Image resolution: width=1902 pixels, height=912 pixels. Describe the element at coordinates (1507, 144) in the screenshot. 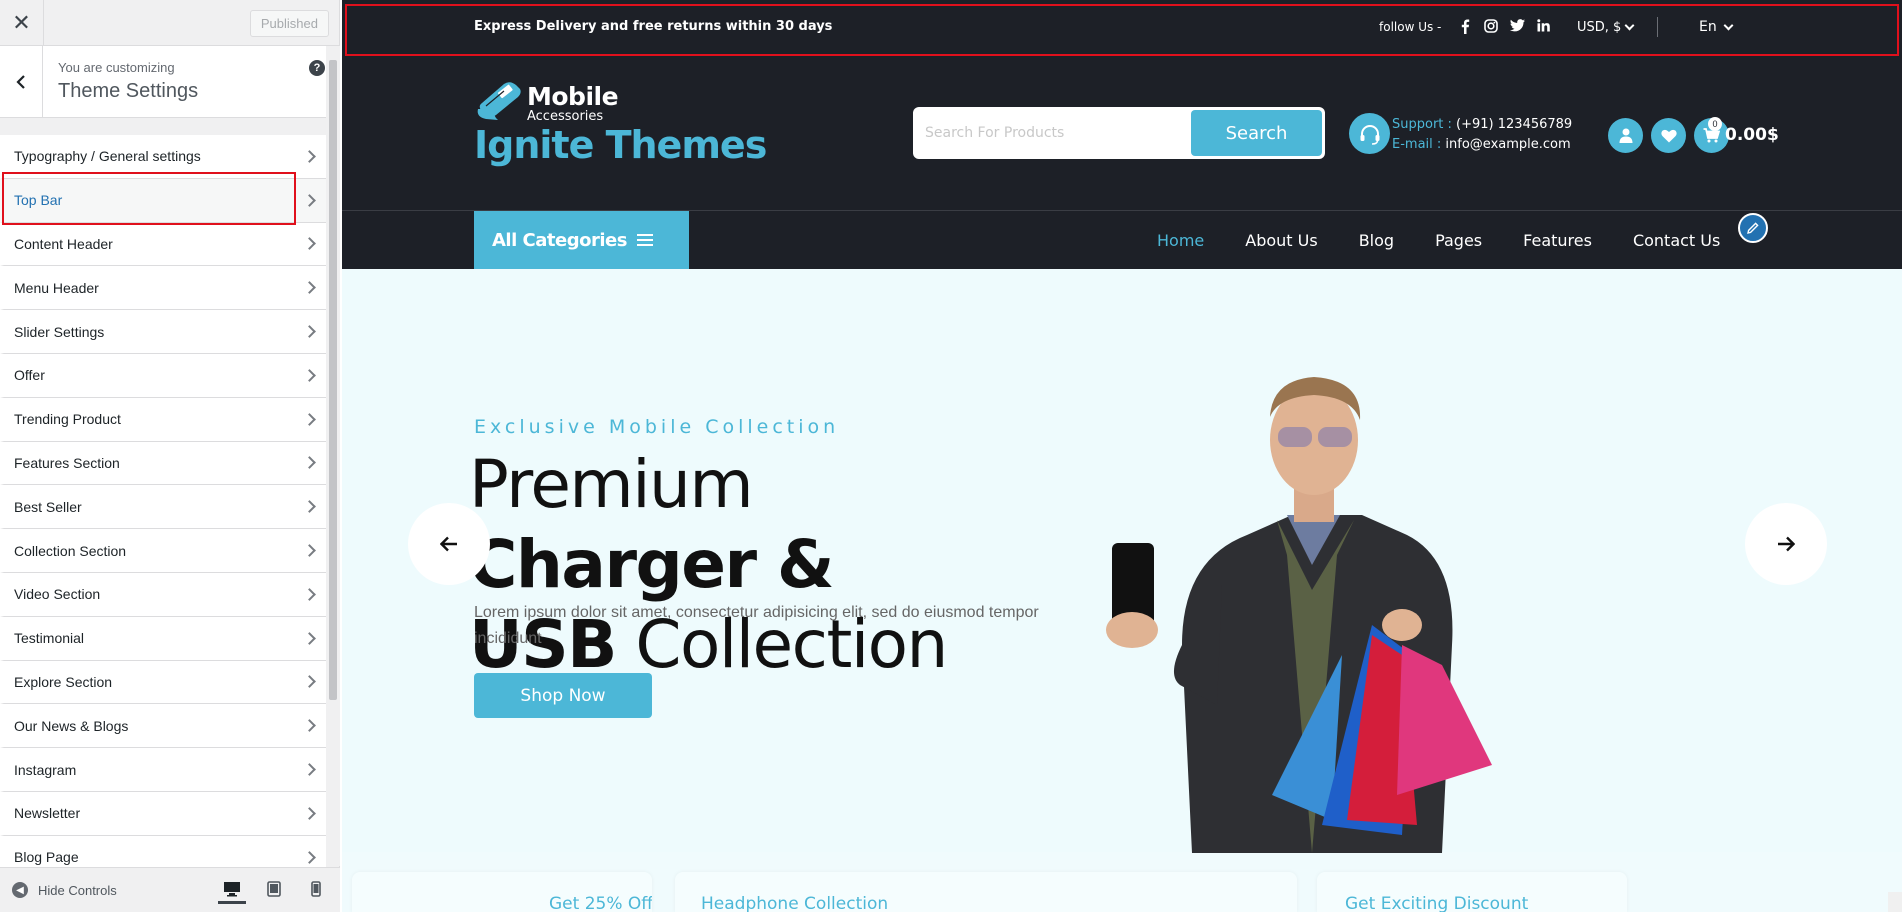

I see `support-email: info@example.com` at that location.